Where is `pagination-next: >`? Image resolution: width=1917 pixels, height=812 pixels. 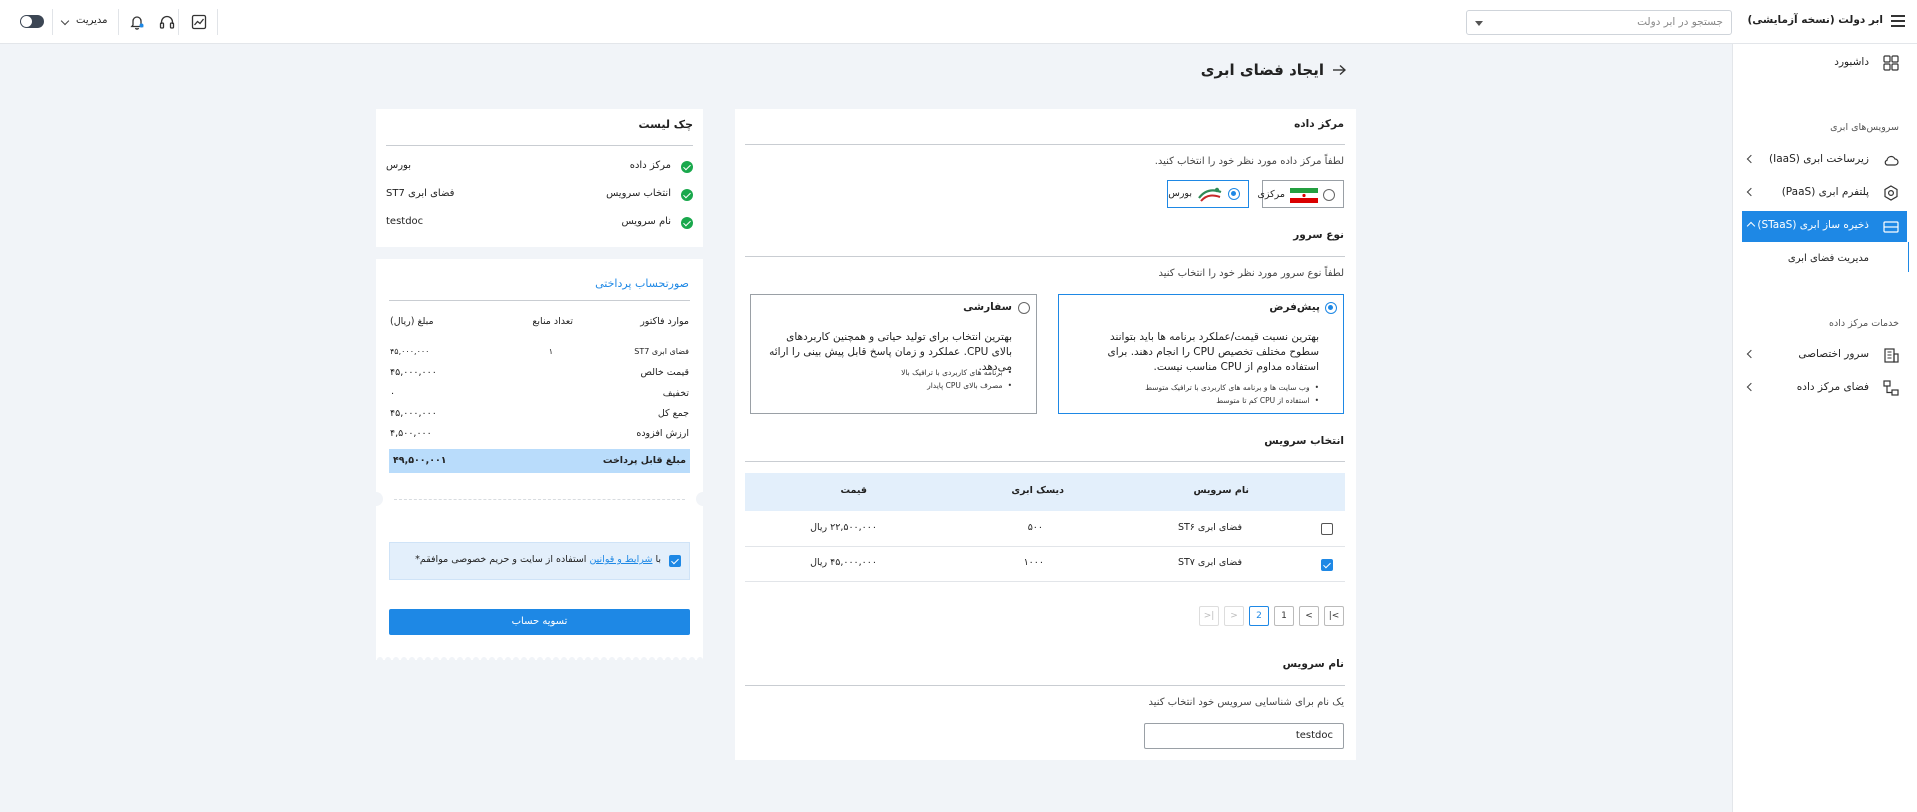
pagination-next: > is located at coordinates (1309, 616).